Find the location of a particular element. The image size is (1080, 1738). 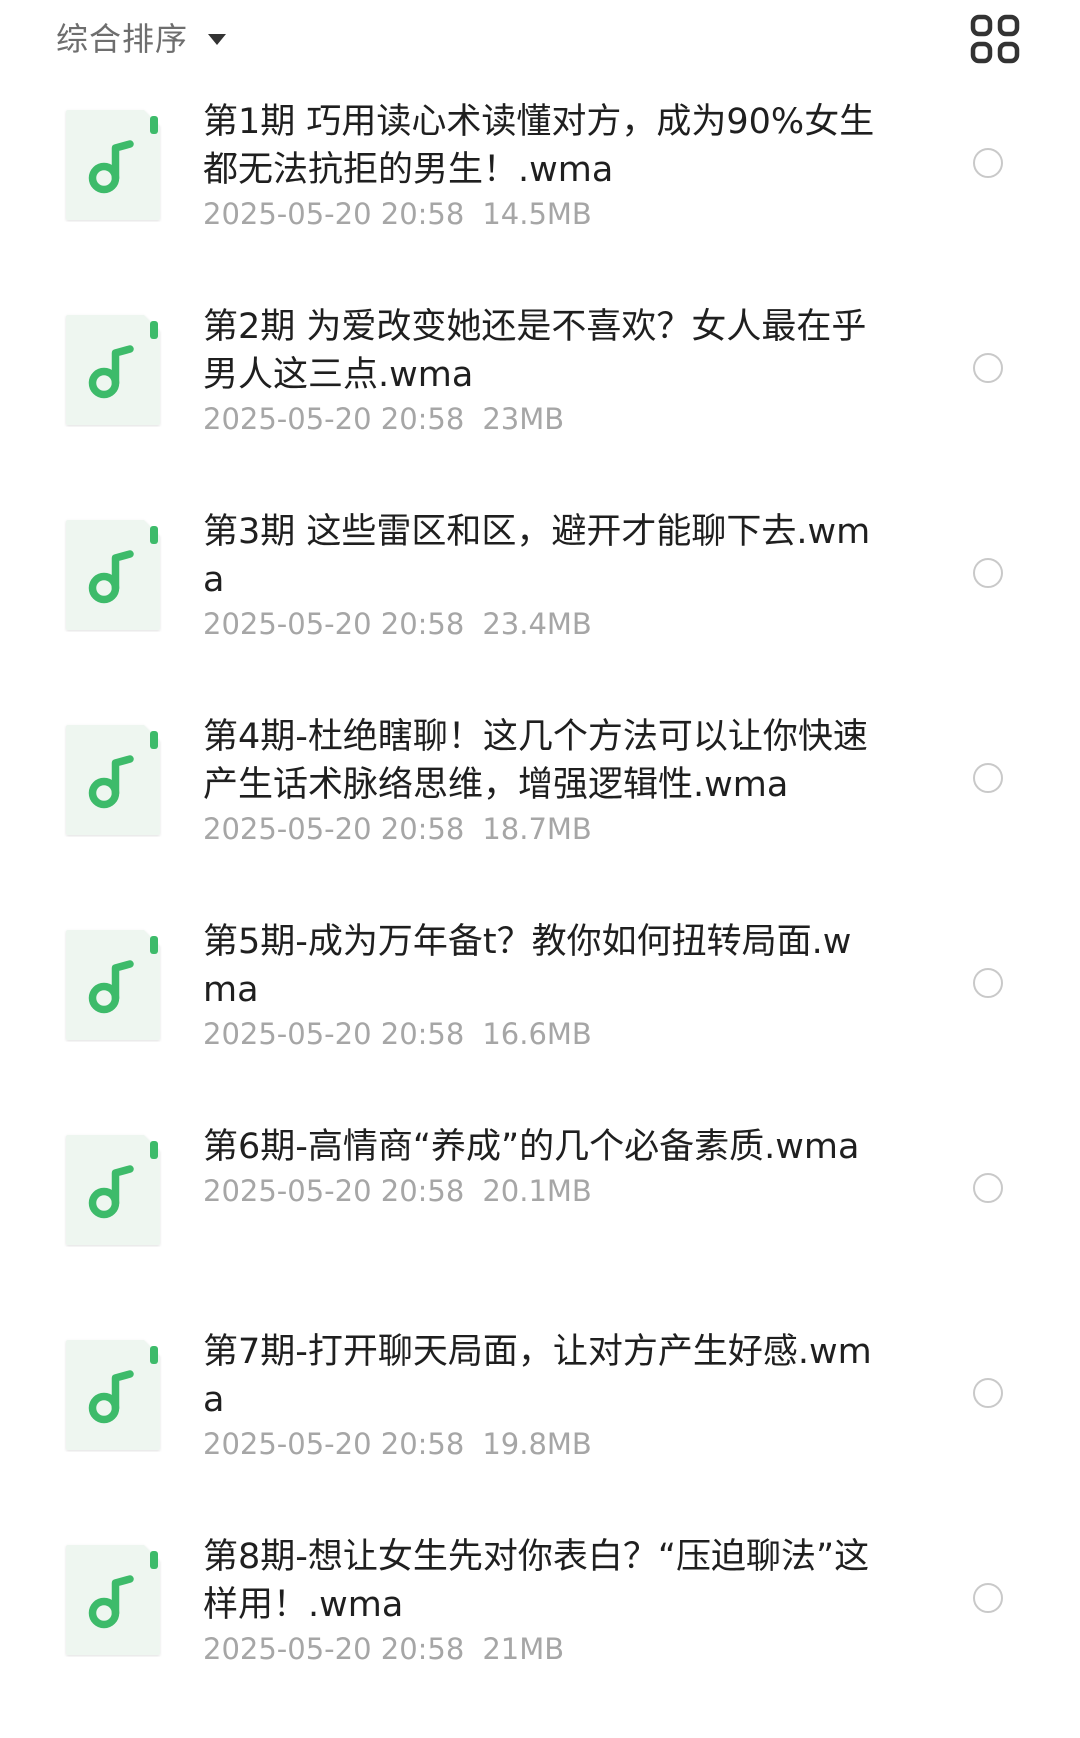

file-meta: 2025-05-20 20:58 16.6MB is located at coordinates (543, 1034).